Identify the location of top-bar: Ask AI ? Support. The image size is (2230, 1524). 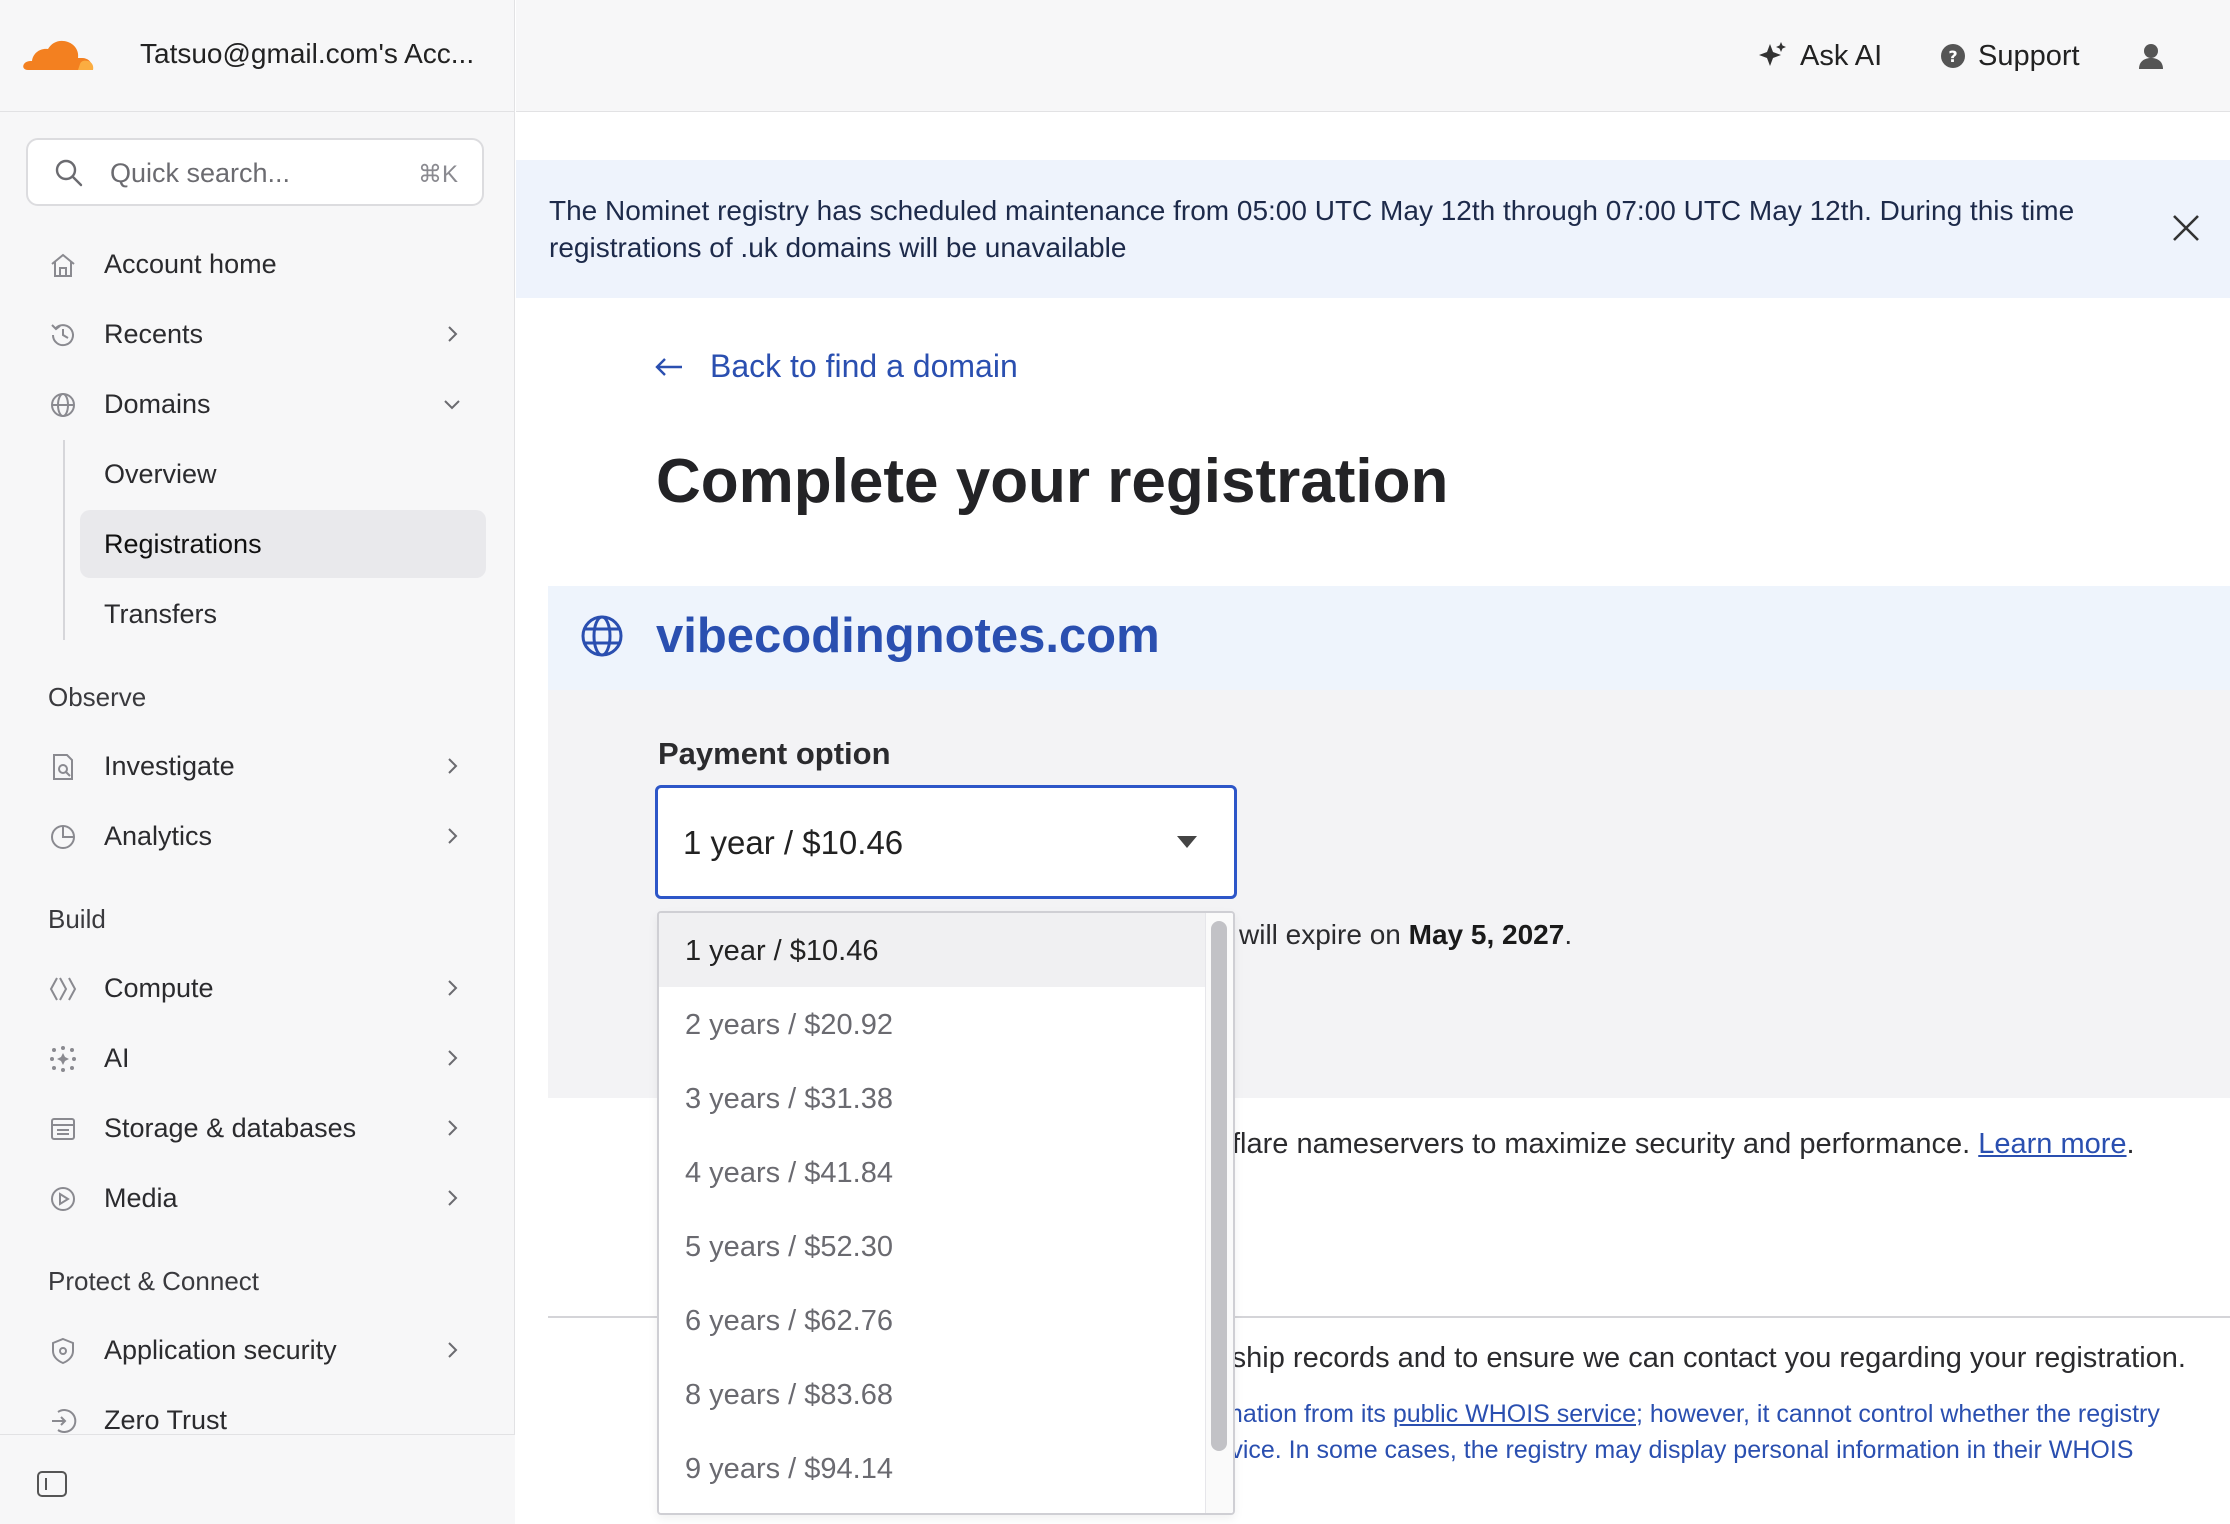
(1373, 56).